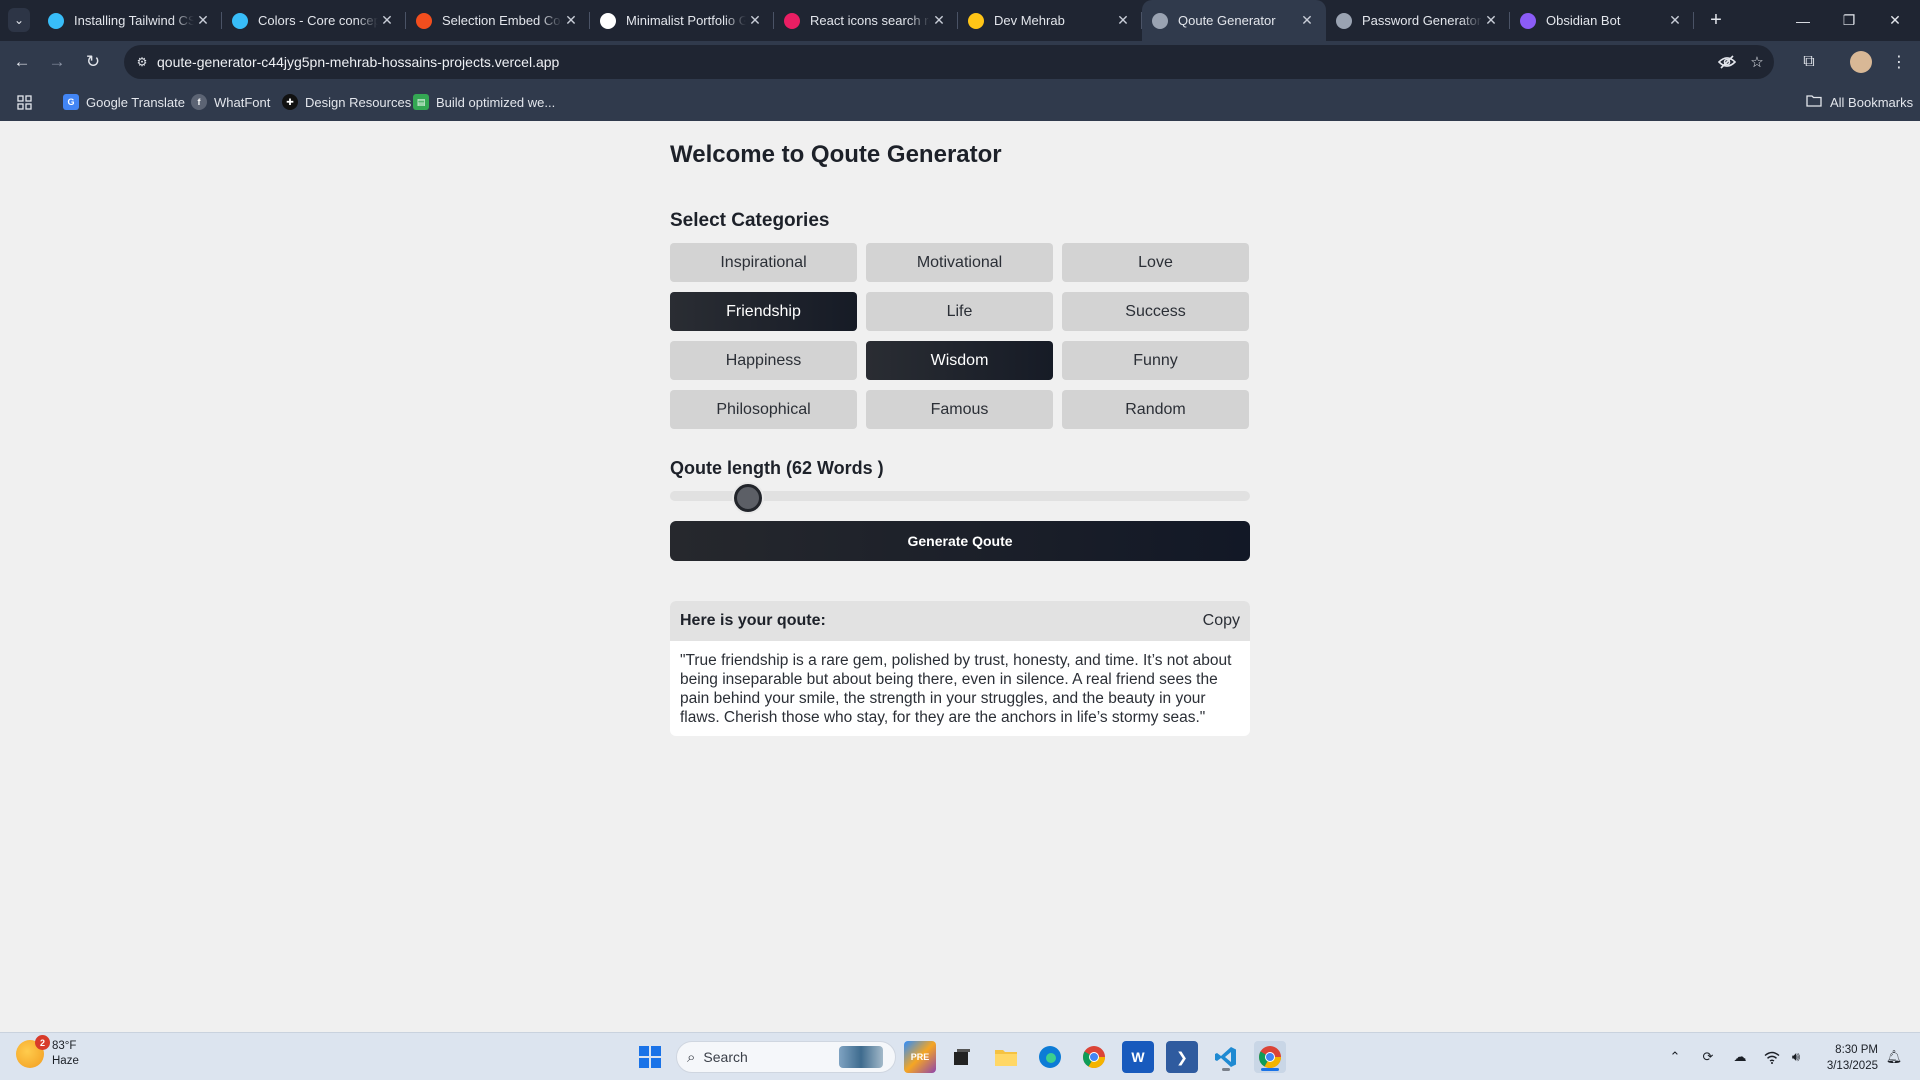  Describe the element at coordinates (1861, 62) in the screenshot. I see `profile-avatar` at that location.